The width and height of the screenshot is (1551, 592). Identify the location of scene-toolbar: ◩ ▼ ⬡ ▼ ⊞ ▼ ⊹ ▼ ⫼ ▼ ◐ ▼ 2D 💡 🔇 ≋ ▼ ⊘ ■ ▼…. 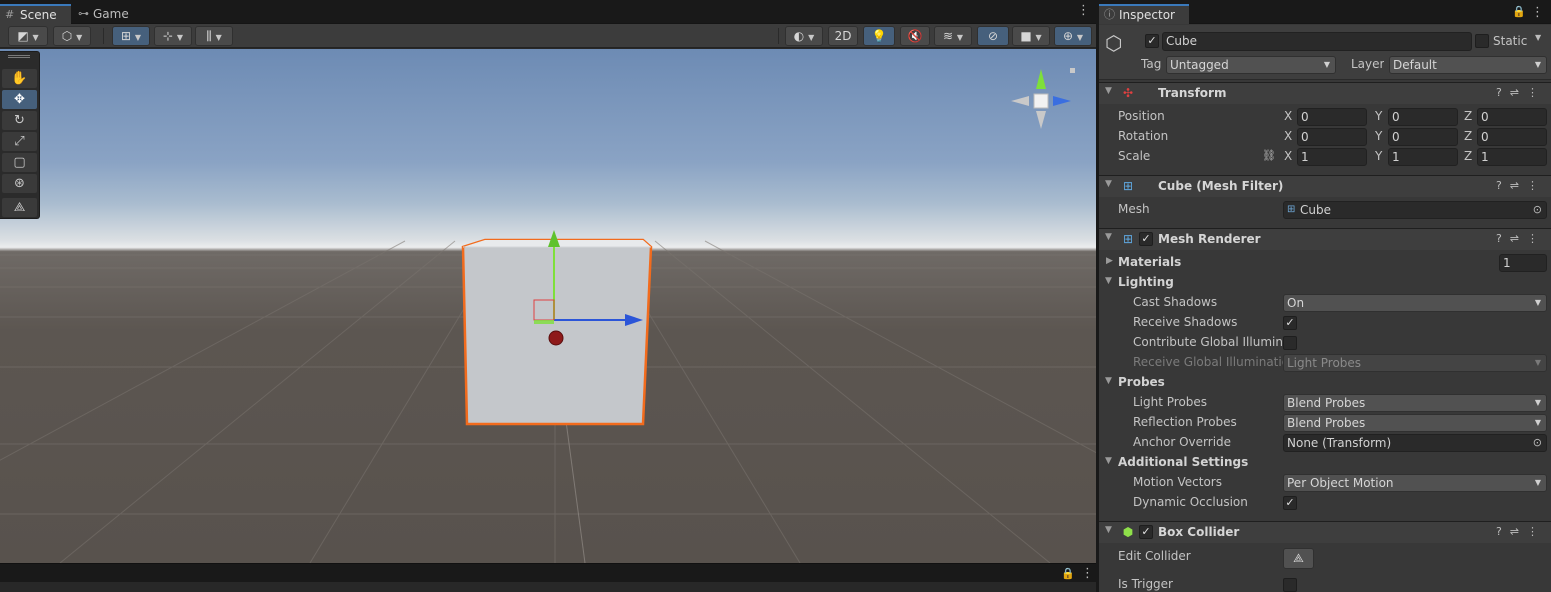
(548, 36).